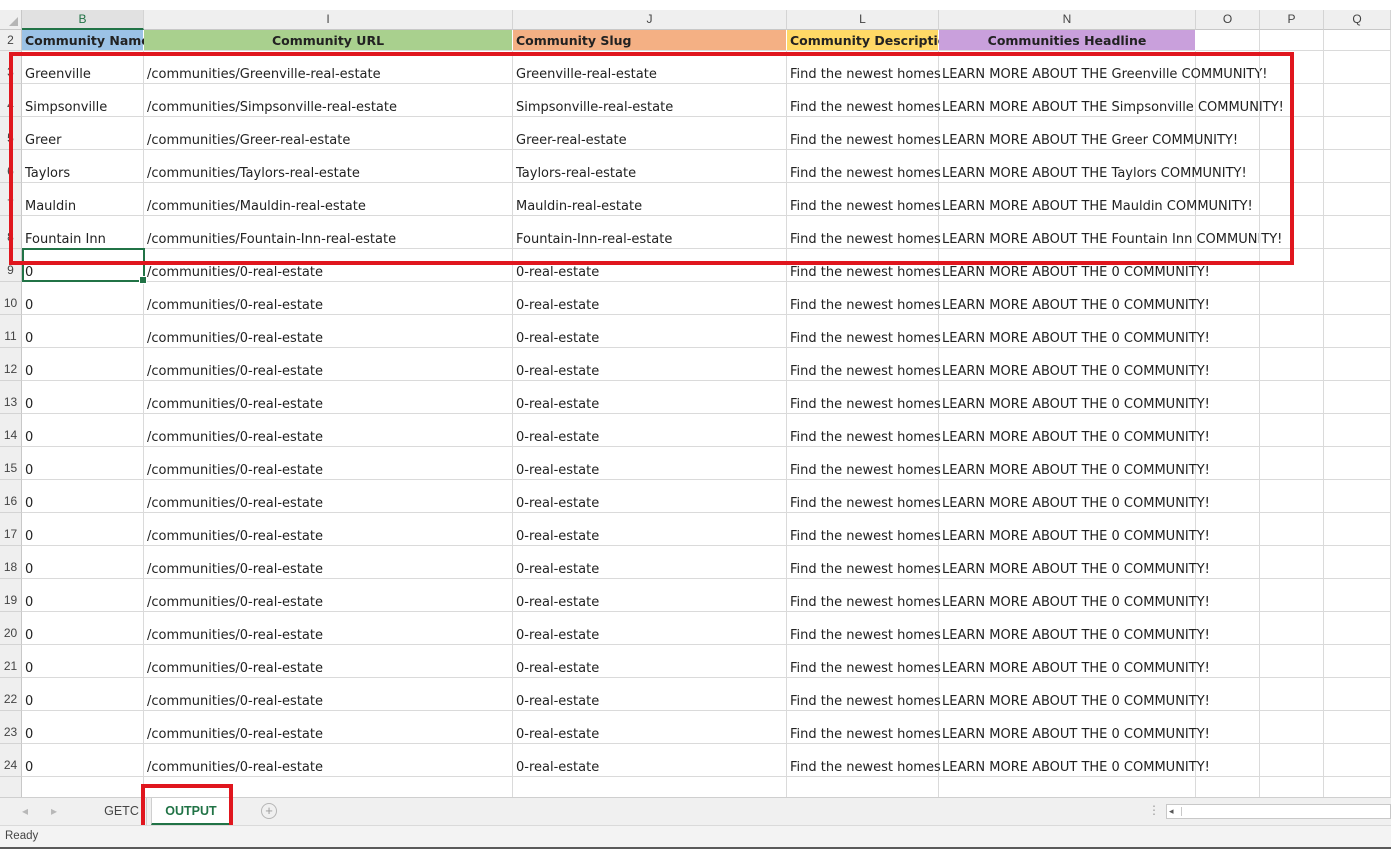 The height and width of the screenshot is (849, 1391). I want to click on cell-i, so click(328, 787).